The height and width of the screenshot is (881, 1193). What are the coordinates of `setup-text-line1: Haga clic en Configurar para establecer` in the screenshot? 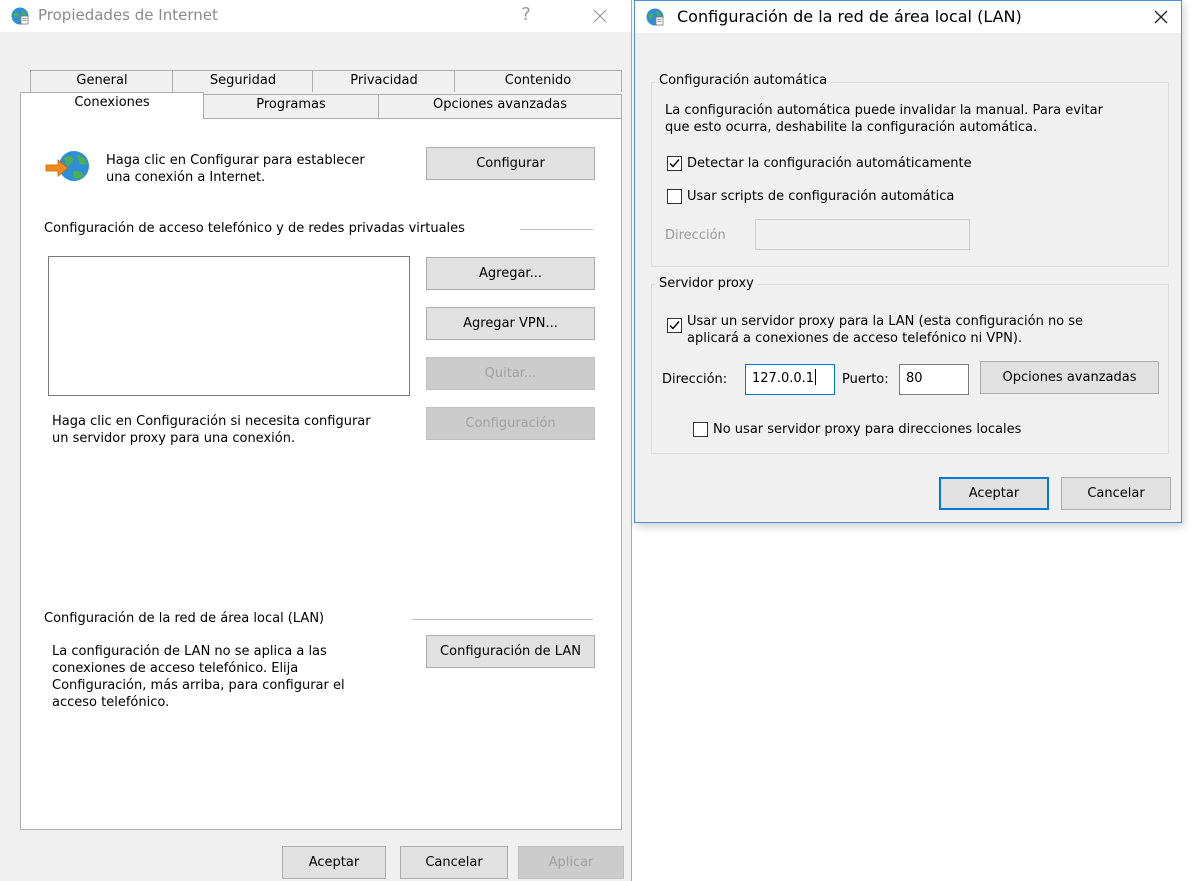 It's located at (235, 160).